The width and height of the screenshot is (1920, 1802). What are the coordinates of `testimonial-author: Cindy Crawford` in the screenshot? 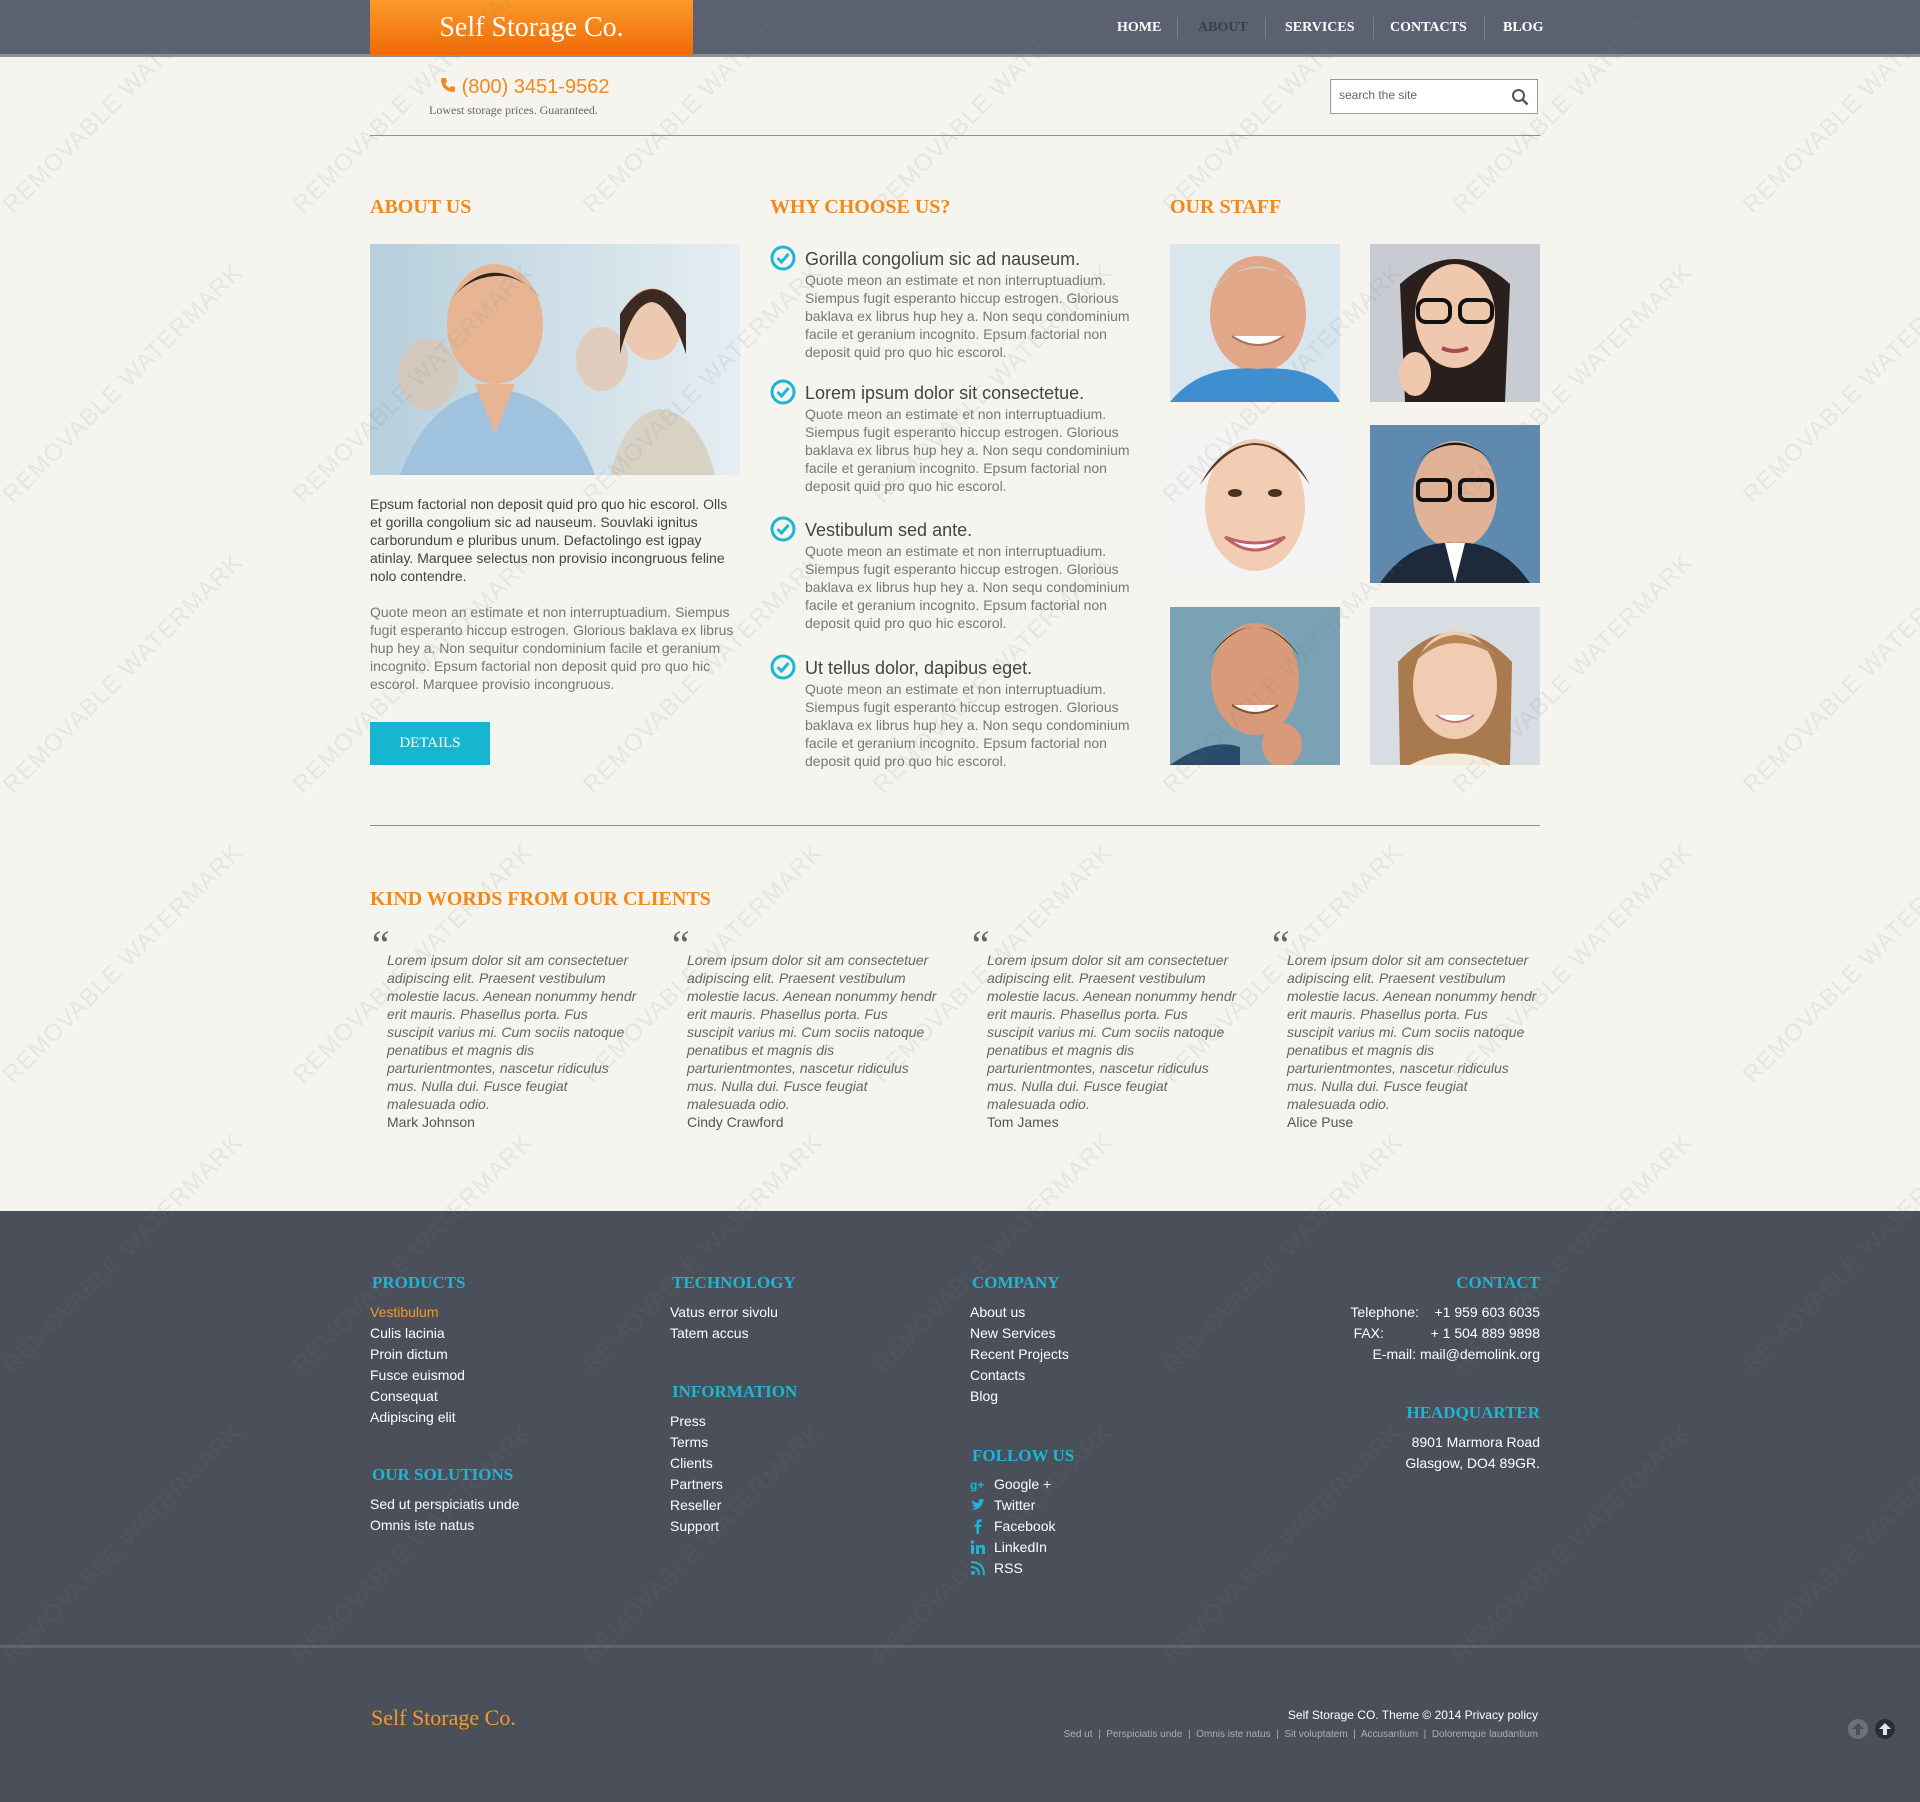 It's located at (735, 1122).